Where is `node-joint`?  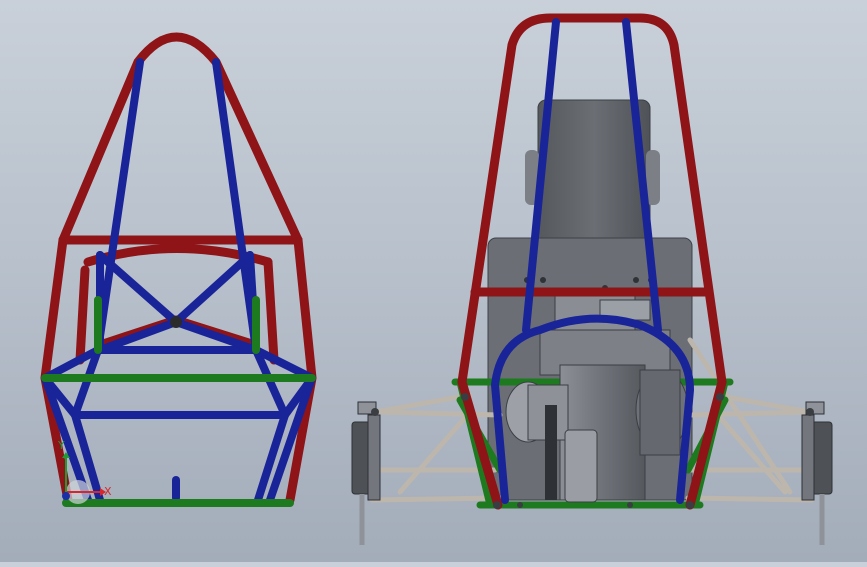
node-joint is located at coordinates (176, 322).